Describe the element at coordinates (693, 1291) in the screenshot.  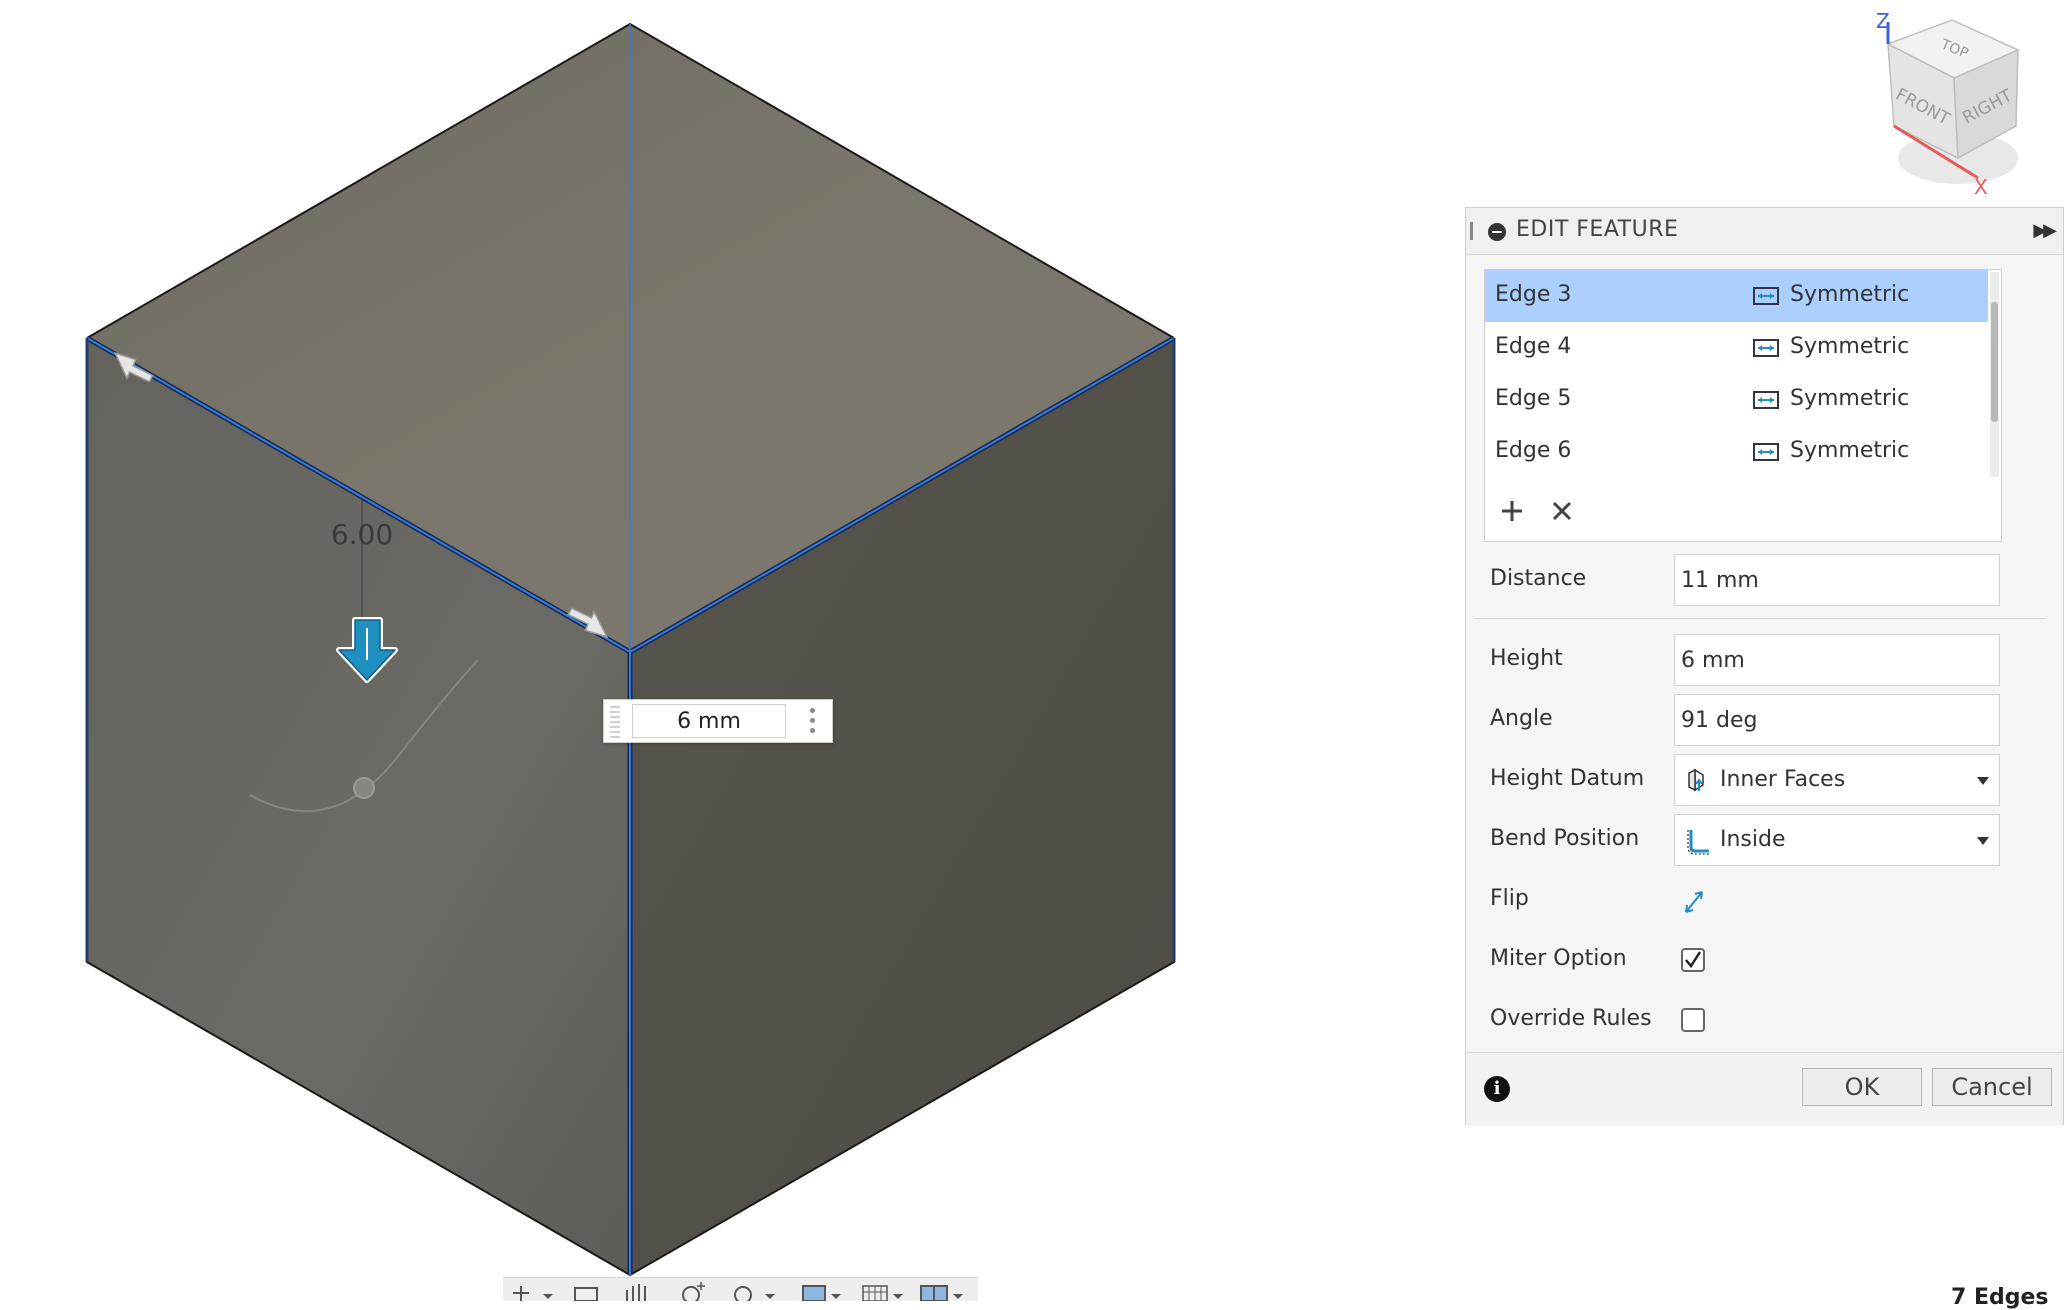
I see `zoom-icon` at that location.